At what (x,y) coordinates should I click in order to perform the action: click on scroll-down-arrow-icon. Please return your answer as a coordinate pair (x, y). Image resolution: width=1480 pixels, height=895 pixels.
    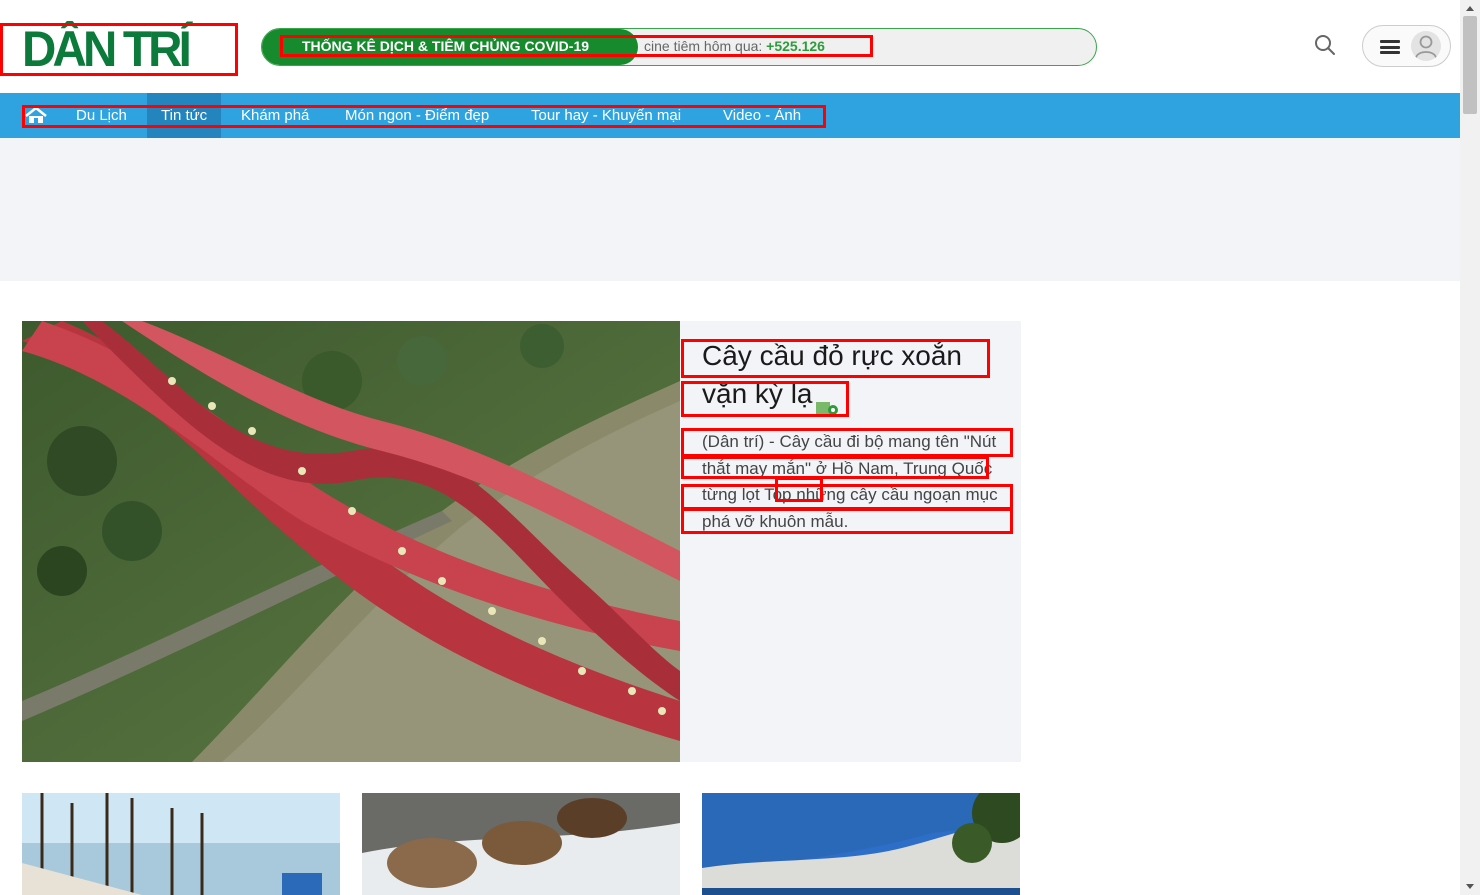
    Looking at the image, I should click on (1470, 886).